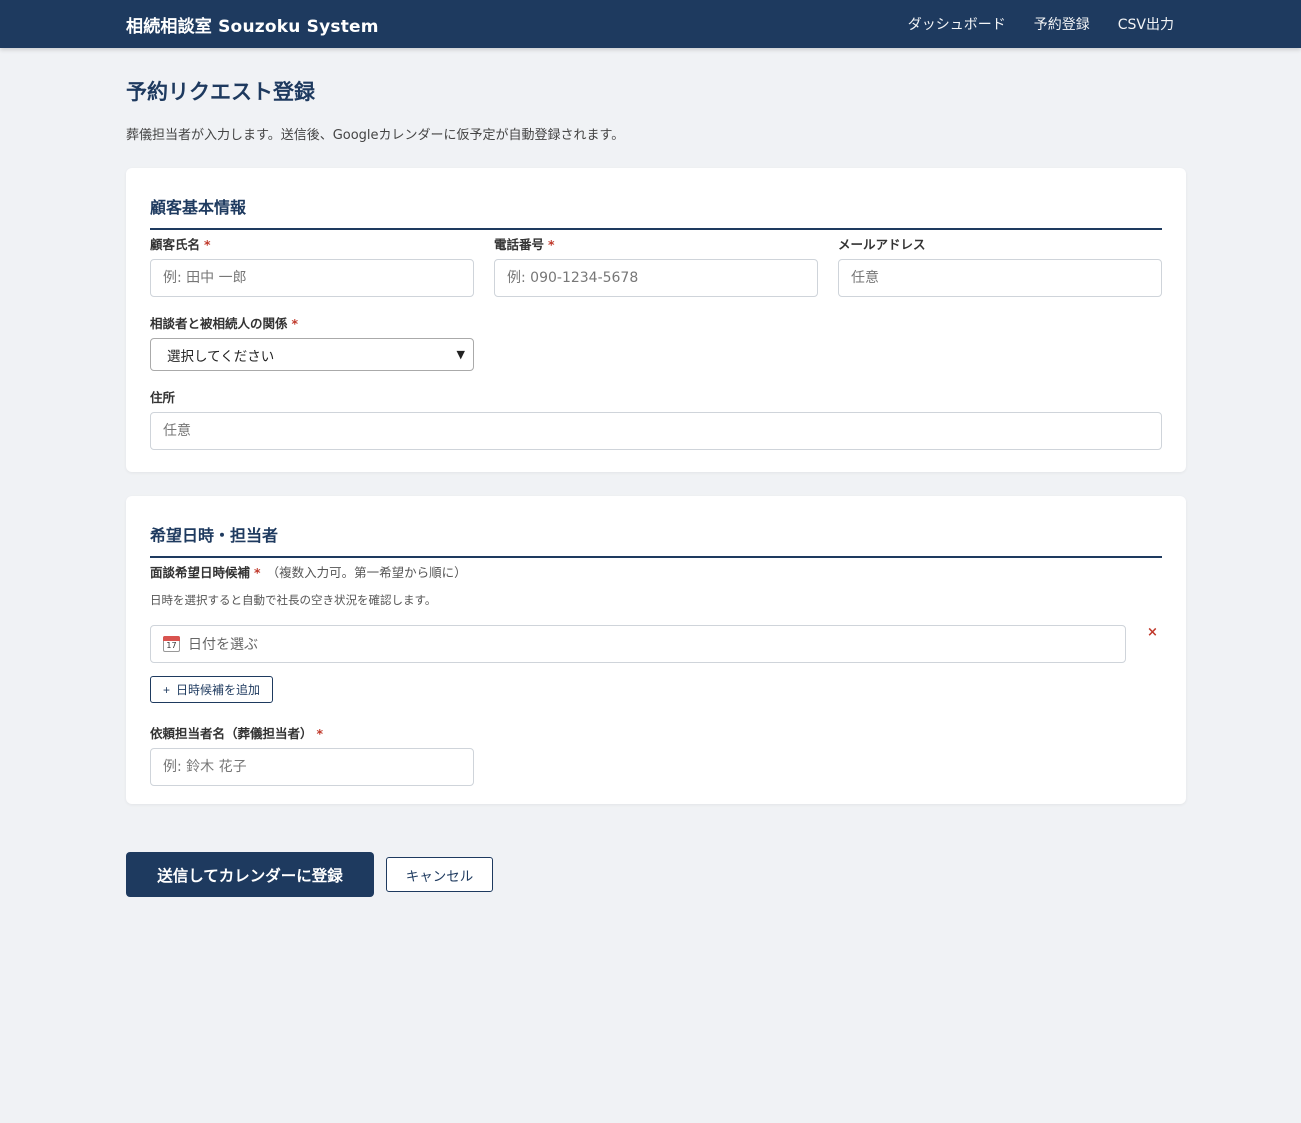 The width and height of the screenshot is (1301, 1123). I want to click on page-title: 予約リクエスト登録, so click(220, 92).